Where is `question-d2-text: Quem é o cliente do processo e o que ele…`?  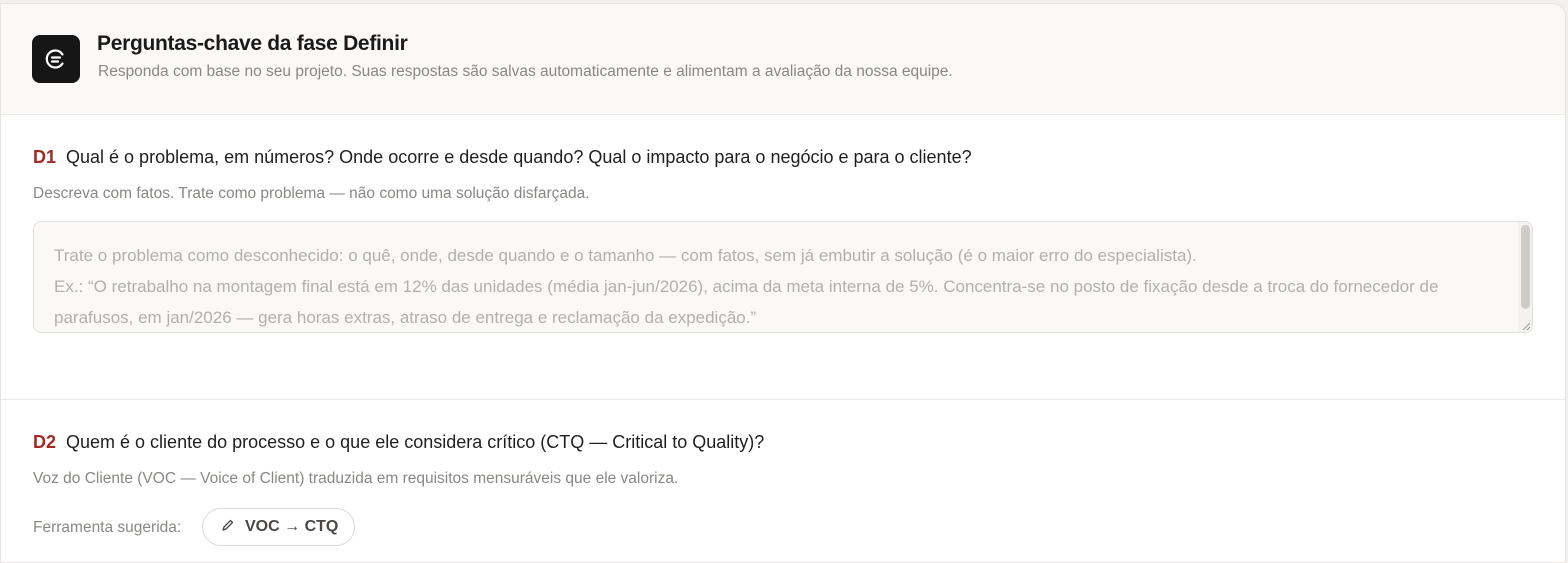
question-d2-text: Quem é o cliente do processo e o que ele… is located at coordinates (415, 442).